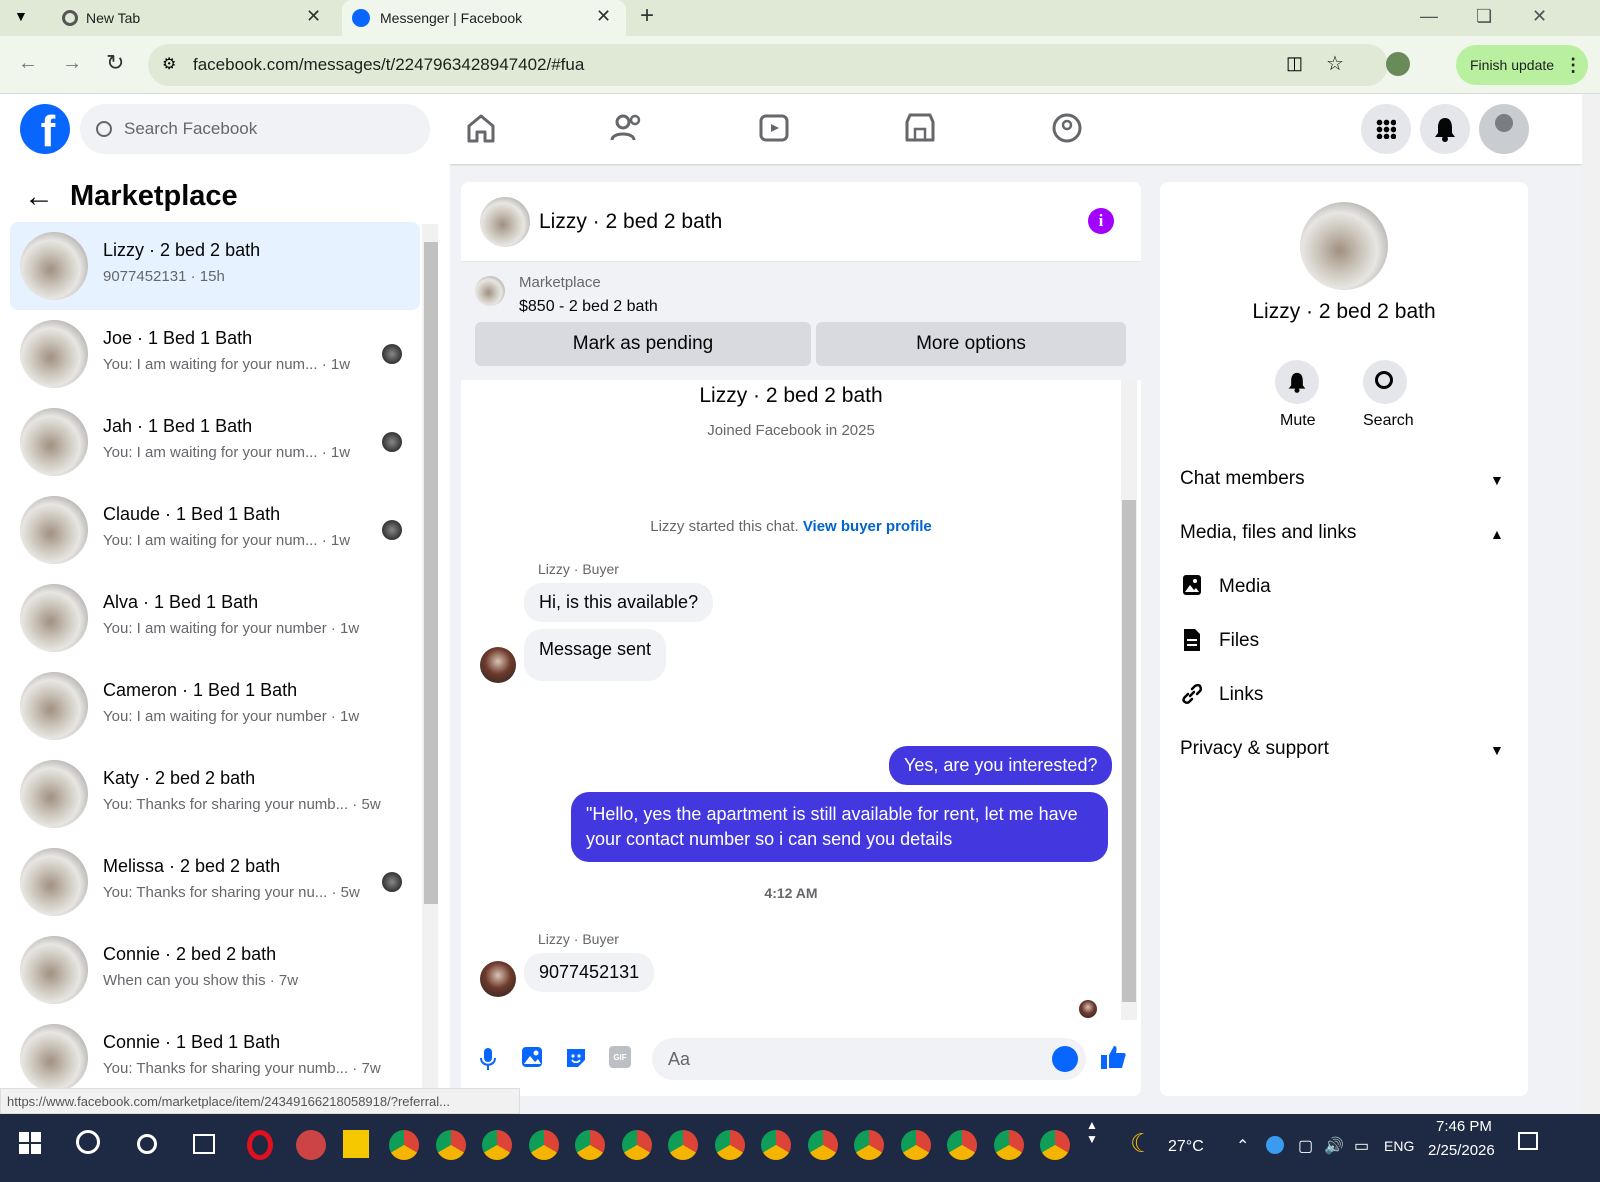  I want to click on media-item: Media, so click(1245, 587).